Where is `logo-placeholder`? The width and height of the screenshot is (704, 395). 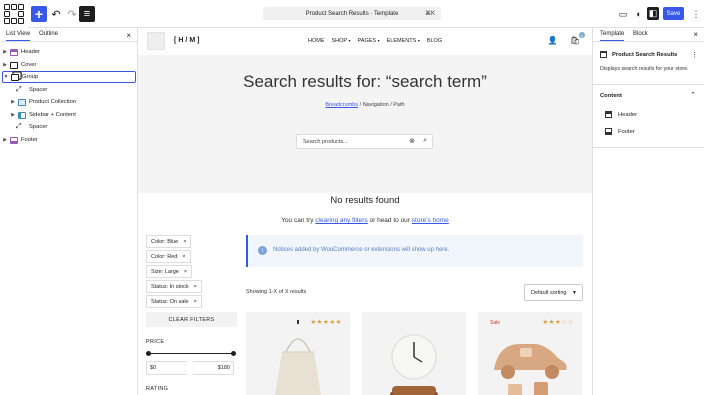 logo-placeholder is located at coordinates (156, 41).